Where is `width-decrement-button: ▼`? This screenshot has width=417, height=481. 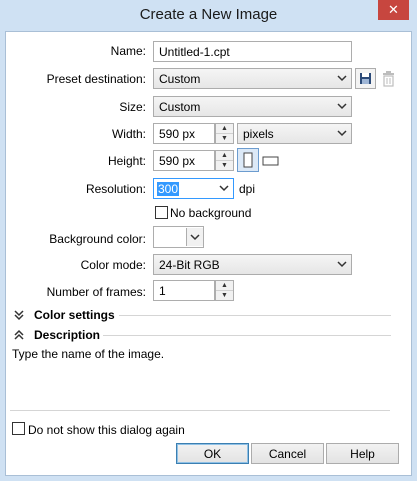 width-decrement-button: ▼ is located at coordinates (224, 138).